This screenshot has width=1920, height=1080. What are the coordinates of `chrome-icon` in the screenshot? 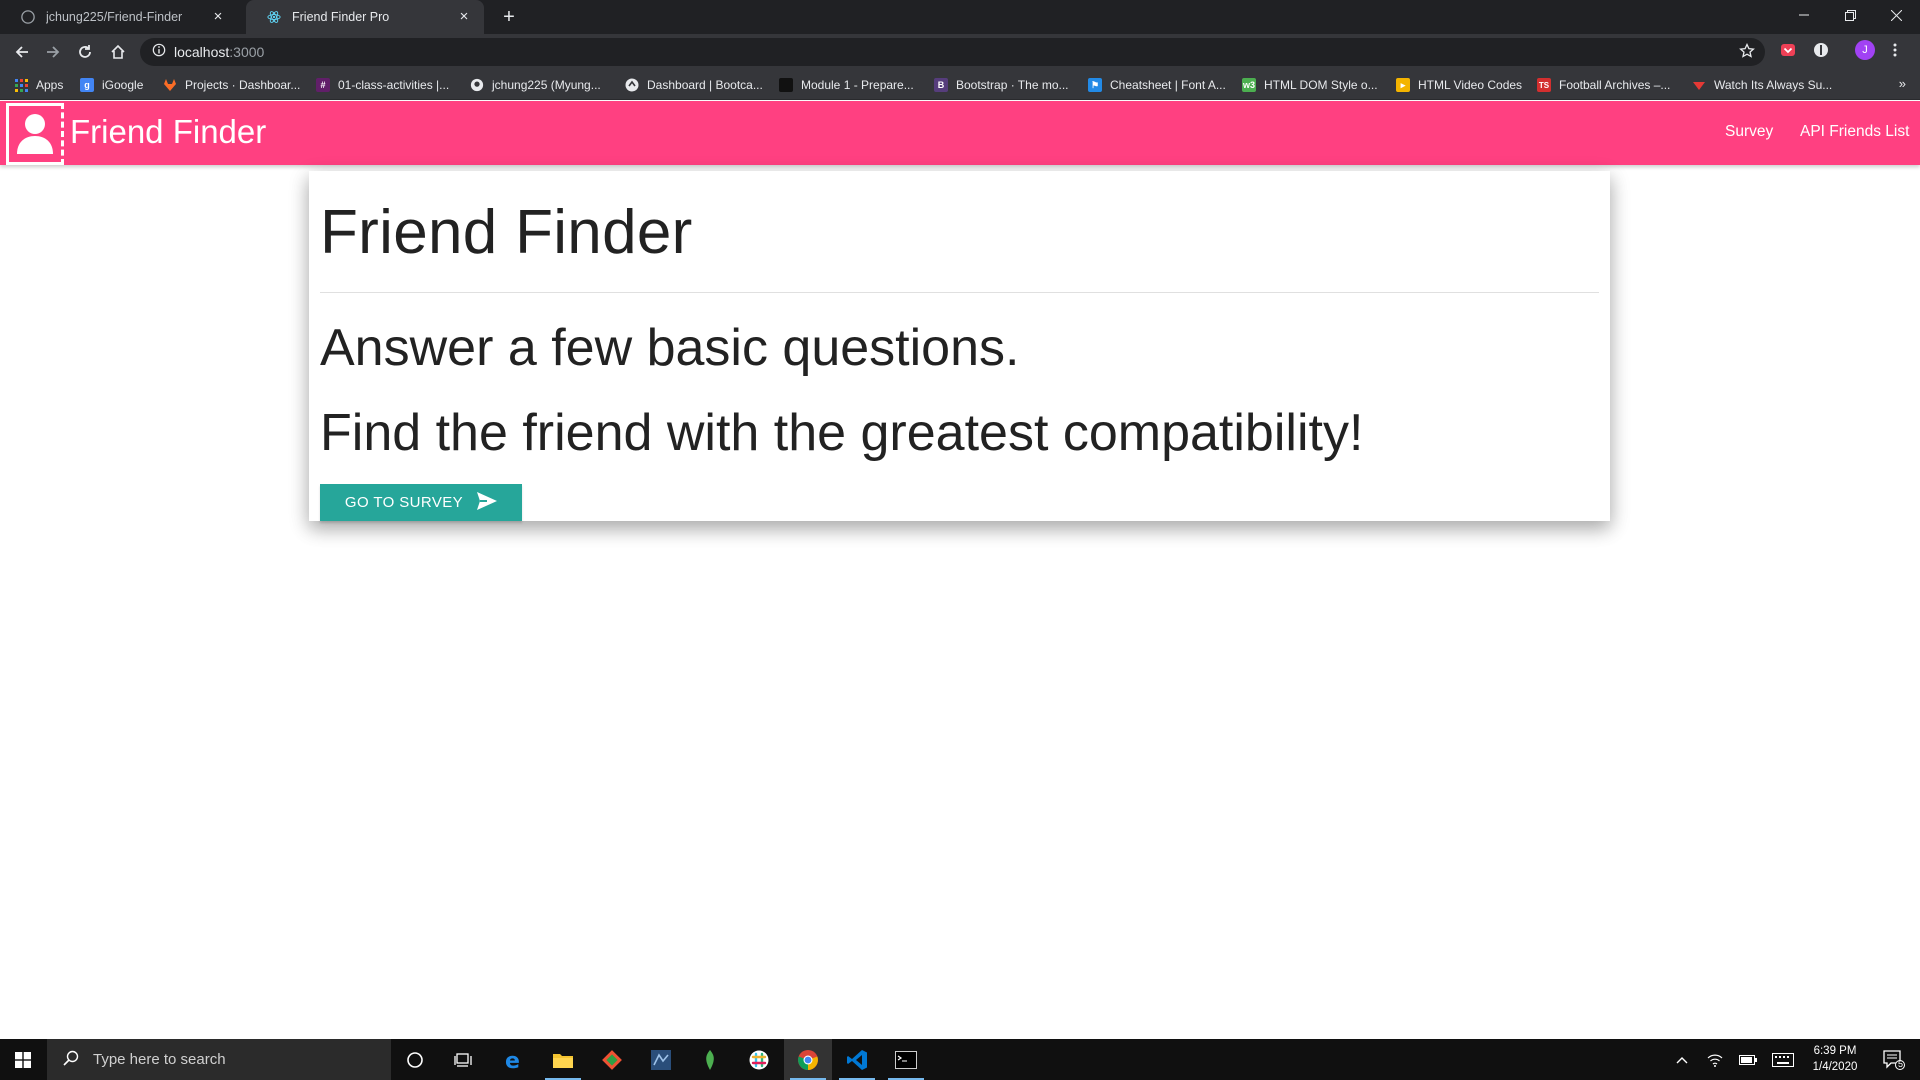 It's located at (808, 1059).